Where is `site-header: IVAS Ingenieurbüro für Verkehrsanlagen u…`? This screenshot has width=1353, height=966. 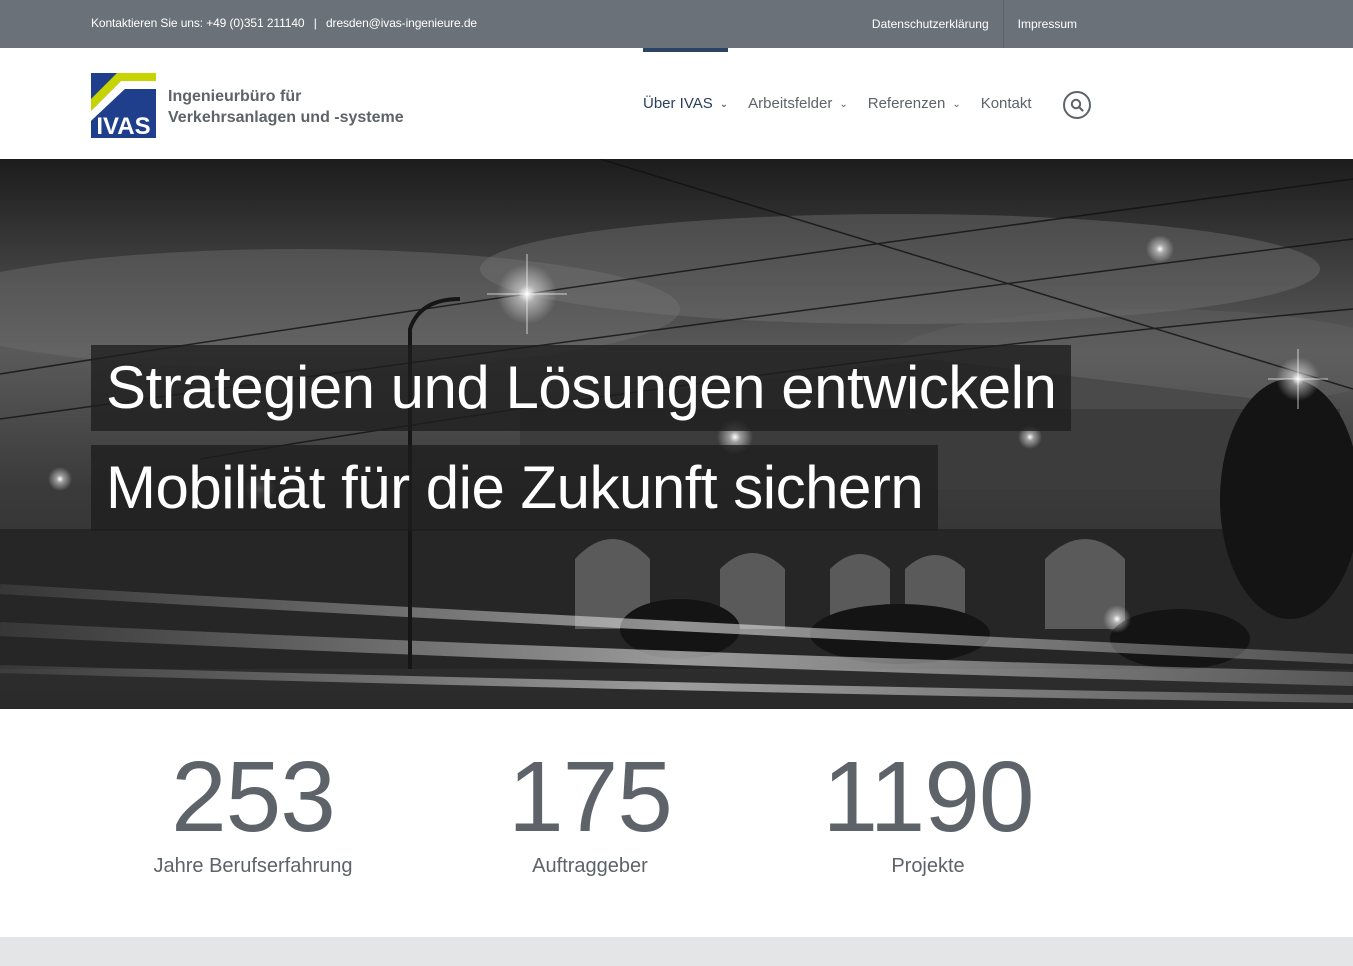
site-header: IVAS Ingenieurbüro für Verkehrsanlagen u… is located at coordinates (676, 103).